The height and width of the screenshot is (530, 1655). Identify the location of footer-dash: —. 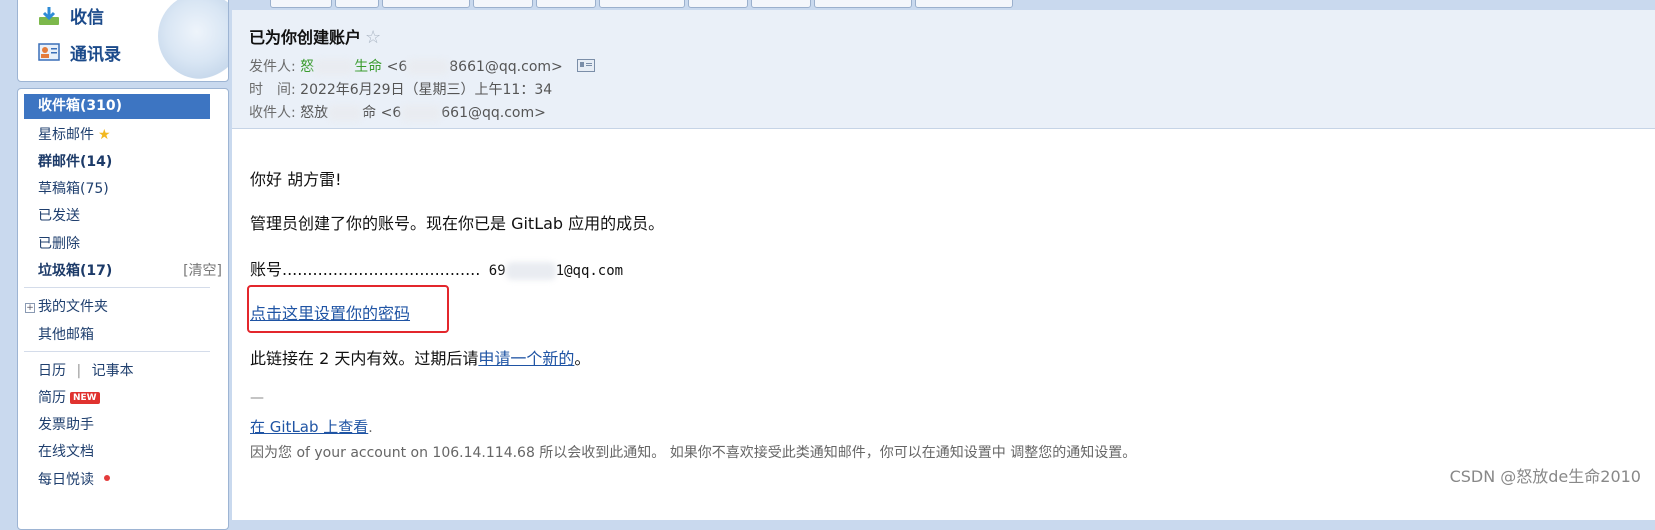
(257, 398).